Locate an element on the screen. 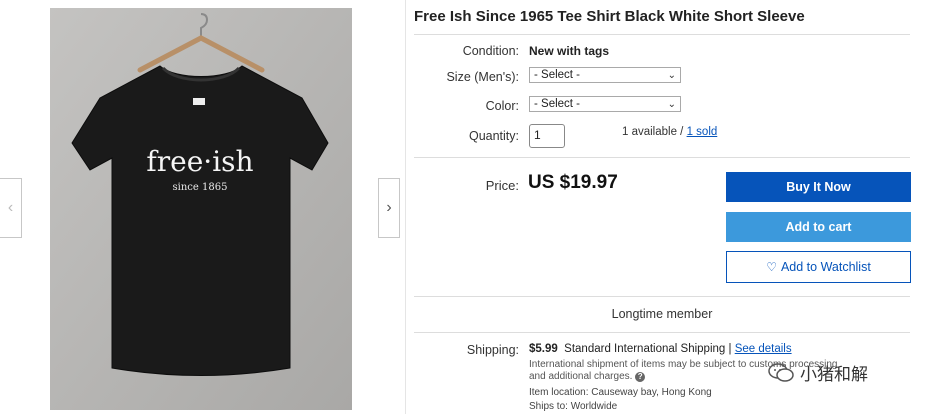  shipping-method: Standard International Shipping | is located at coordinates (648, 349).